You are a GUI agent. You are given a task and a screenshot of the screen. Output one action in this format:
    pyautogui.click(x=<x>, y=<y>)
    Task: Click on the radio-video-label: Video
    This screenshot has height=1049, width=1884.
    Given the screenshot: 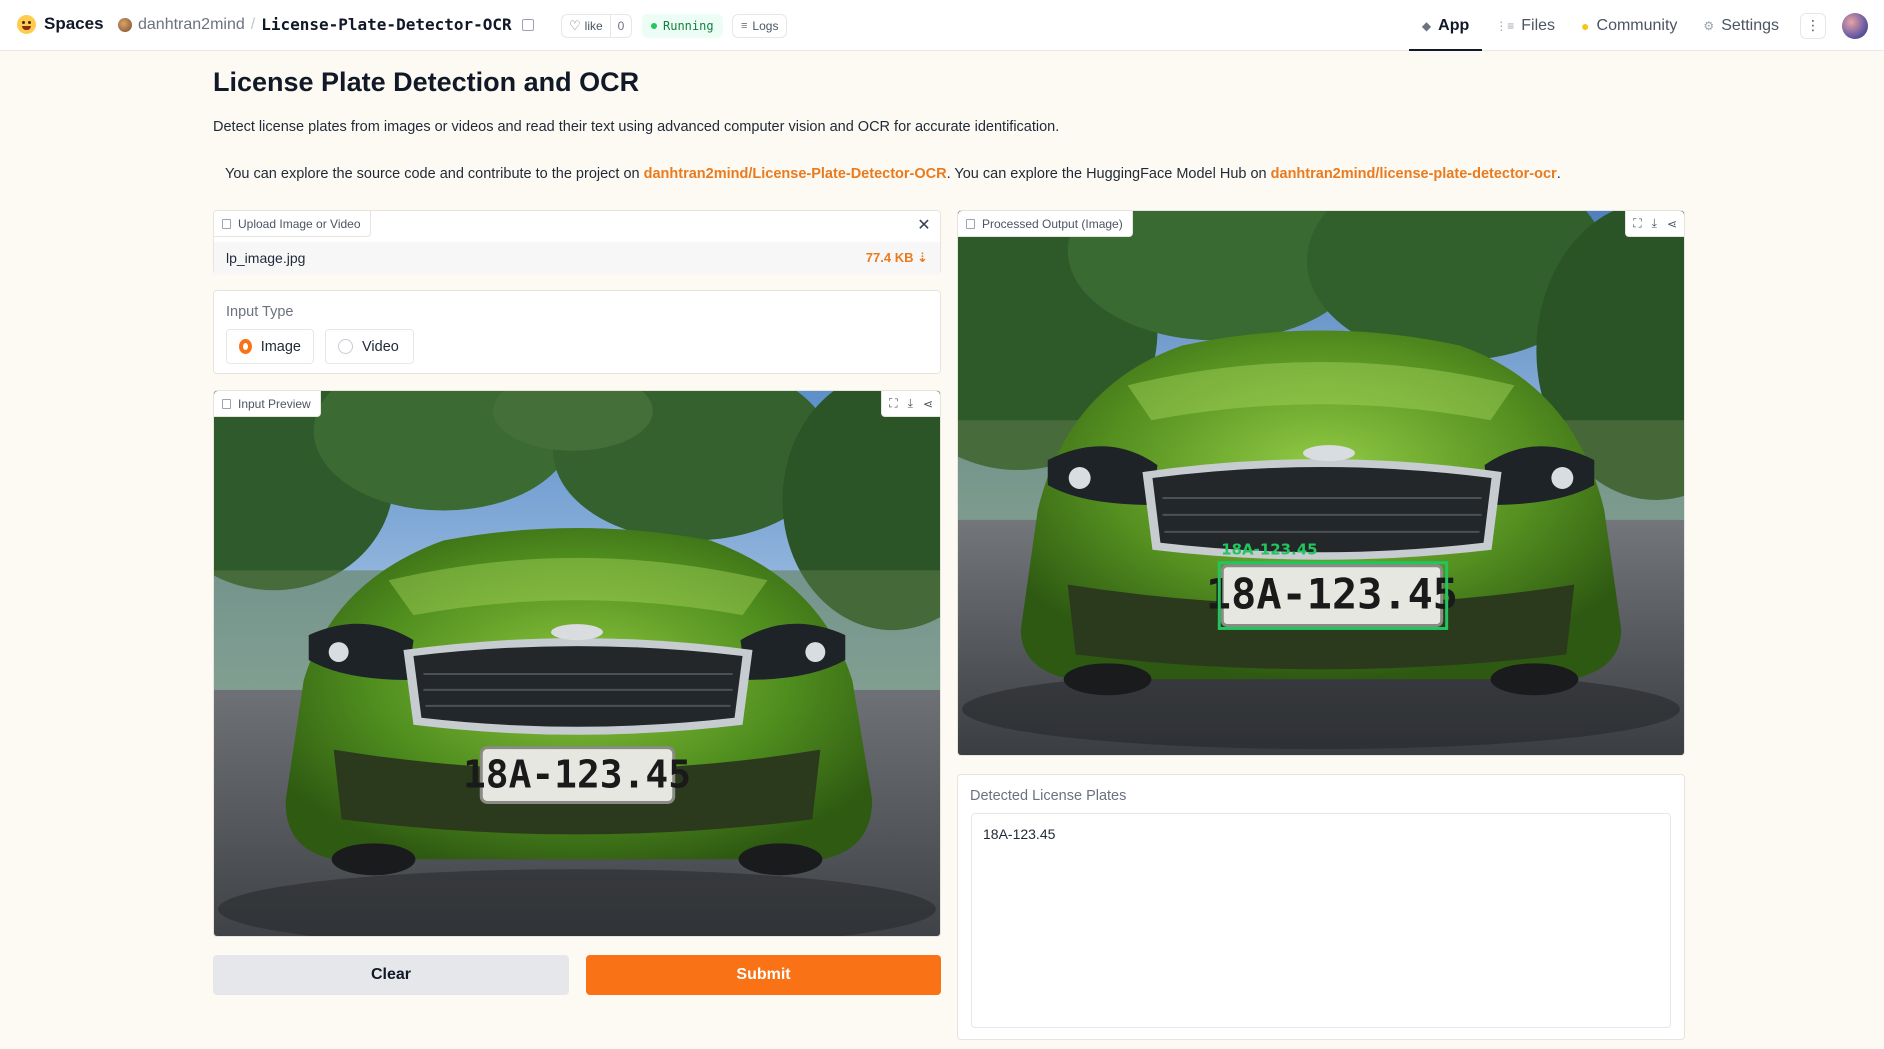 What is the action you would take?
    pyautogui.click(x=380, y=346)
    